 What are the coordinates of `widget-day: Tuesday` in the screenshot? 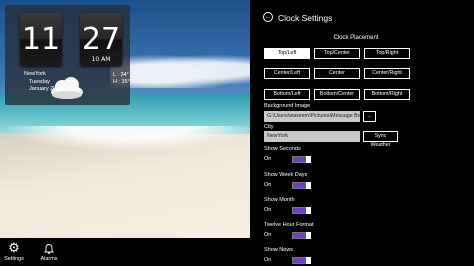 It's located at (39, 82).